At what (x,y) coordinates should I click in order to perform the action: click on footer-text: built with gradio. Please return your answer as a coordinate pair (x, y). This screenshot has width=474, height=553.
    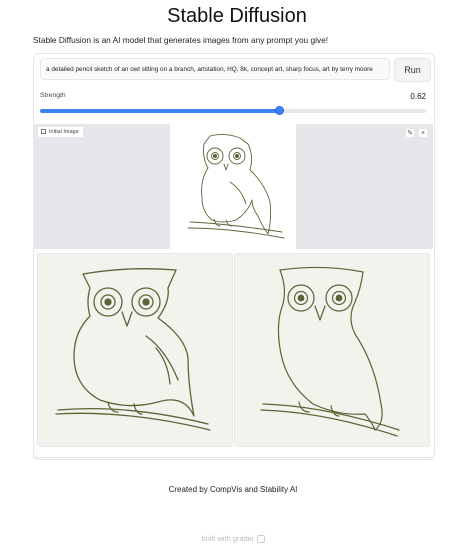
    Looking at the image, I should click on (227, 538).